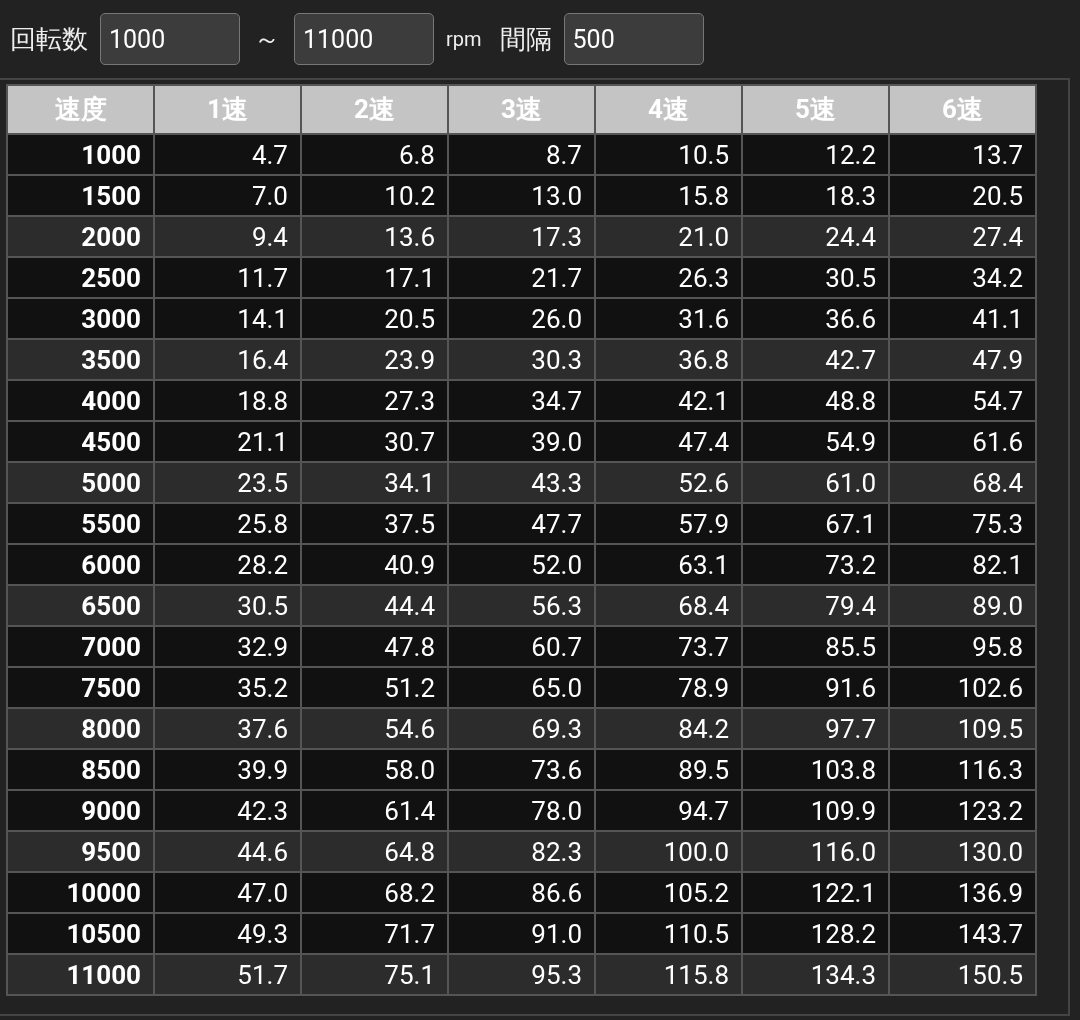  I want to click on speed-cell: 37.6, so click(227, 728).